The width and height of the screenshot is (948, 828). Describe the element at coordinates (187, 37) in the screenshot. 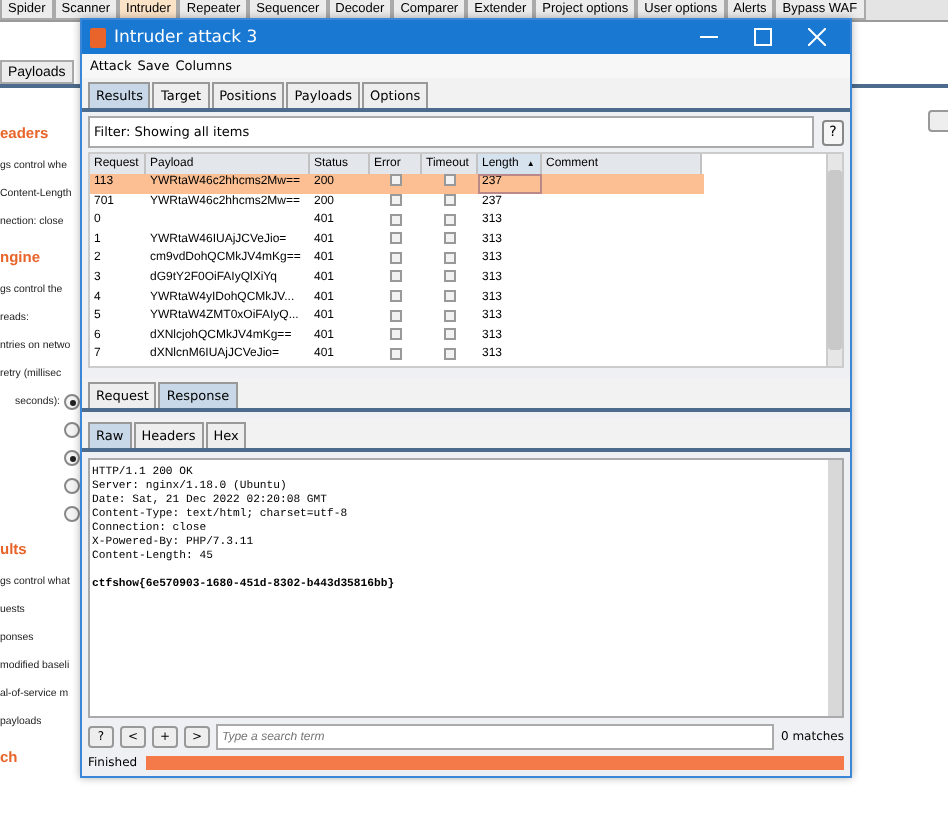

I see `window-title: Intruder attack 3` at that location.